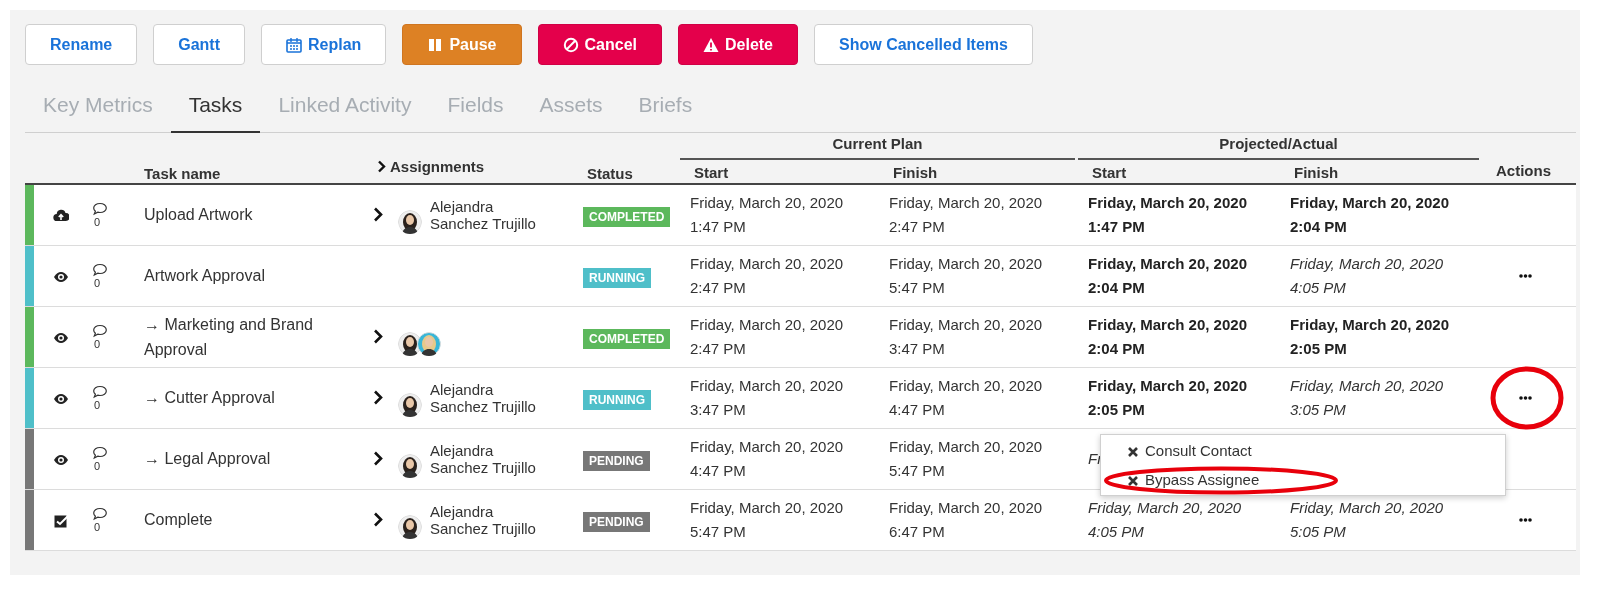 The image size is (1605, 589). What do you see at coordinates (610, 173) in the screenshot?
I see `column-header: Status` at bounding box center [610, 173].